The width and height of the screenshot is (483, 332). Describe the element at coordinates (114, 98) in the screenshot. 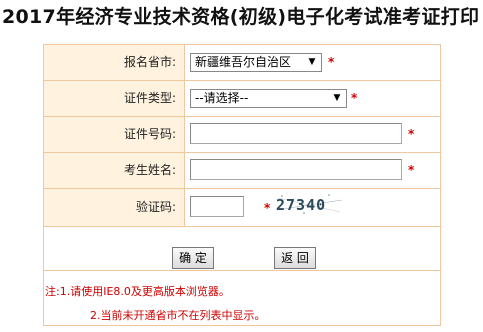

I see `cert-type-label: 证件类型:` at that location.